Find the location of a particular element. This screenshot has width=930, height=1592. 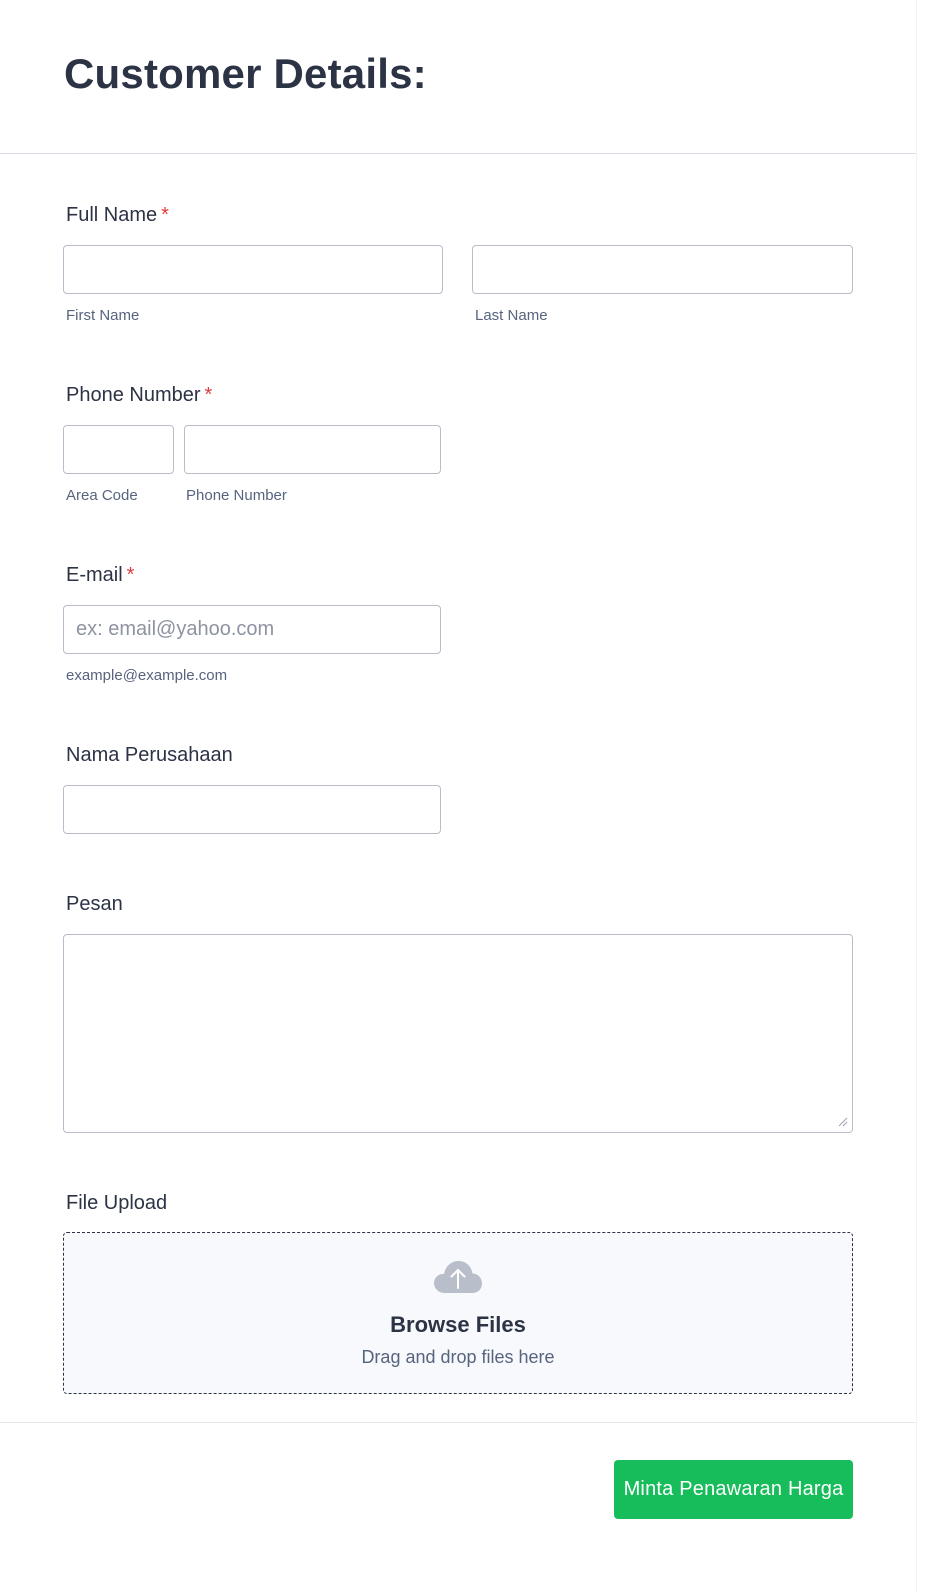

resize-grip-icon is located at coordinates (842, 1121).